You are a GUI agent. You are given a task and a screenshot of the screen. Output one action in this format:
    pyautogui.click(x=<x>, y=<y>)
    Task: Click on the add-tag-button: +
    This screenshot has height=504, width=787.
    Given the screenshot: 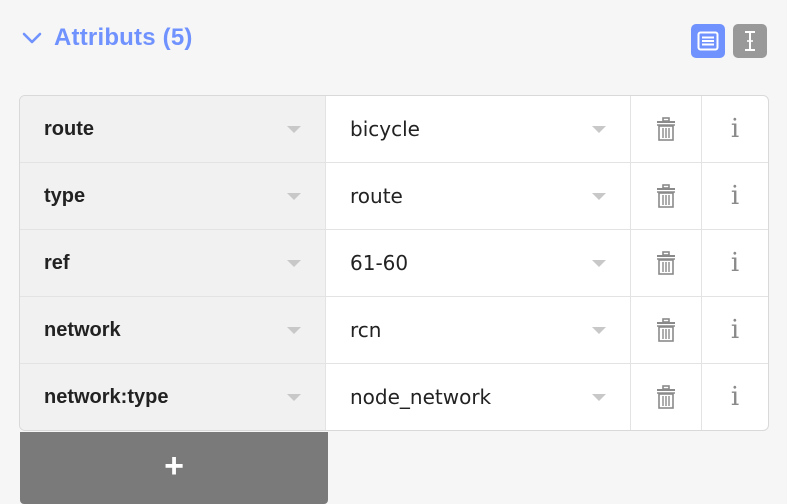 What is the action you would take?
    pyautogui.click(x=174, y=468)
    